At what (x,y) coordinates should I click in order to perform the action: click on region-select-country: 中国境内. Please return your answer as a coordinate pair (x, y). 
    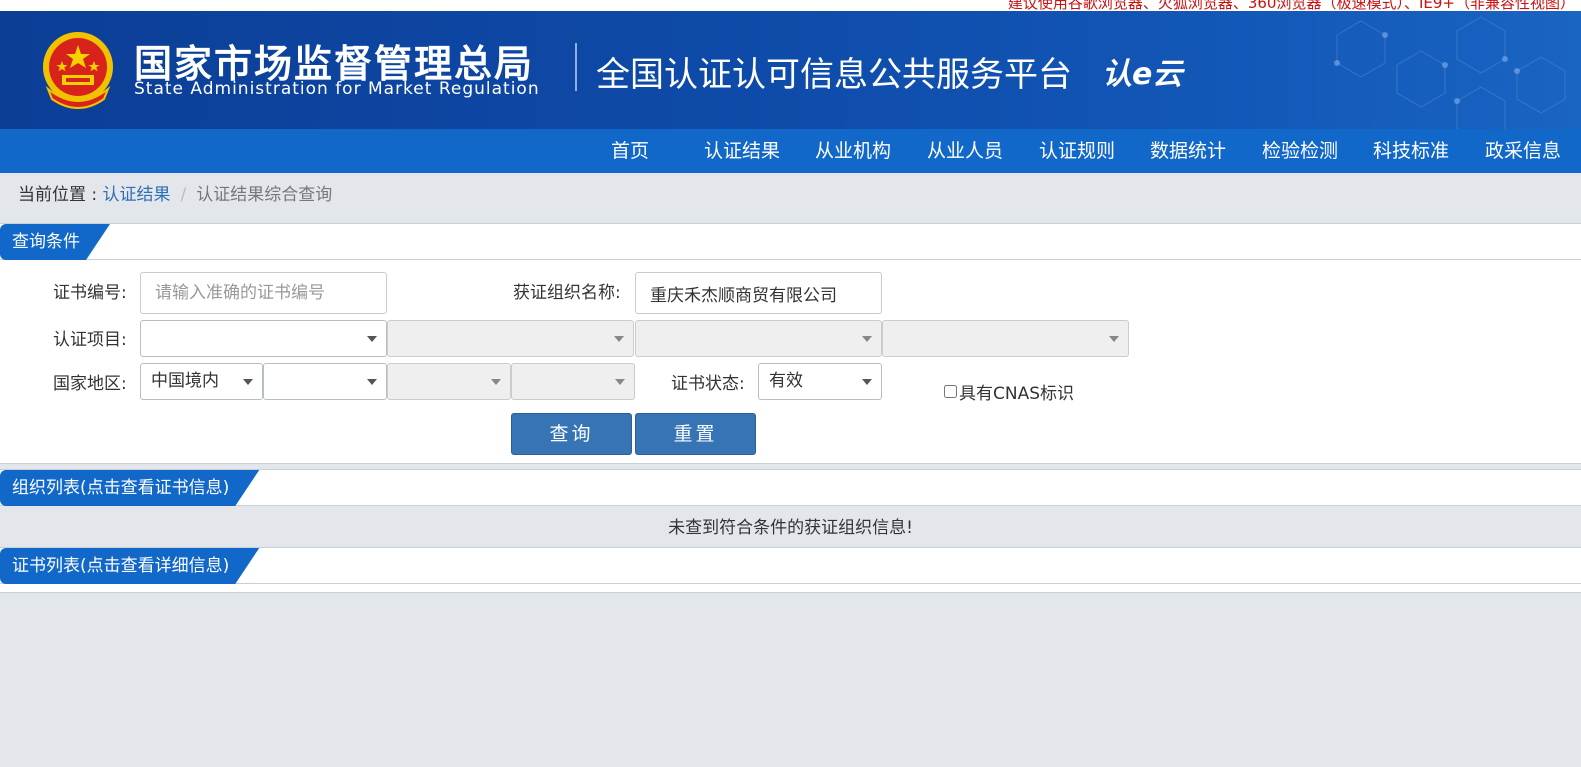
    Looking at the image, I should click on (201, 381).